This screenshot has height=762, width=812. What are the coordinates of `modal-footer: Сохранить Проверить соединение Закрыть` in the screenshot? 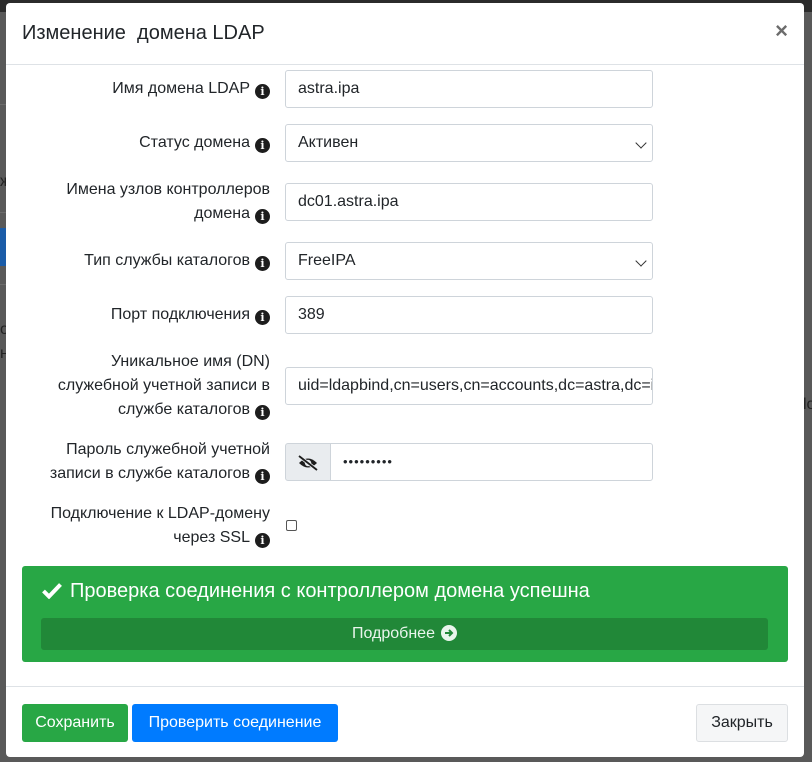 It's located at (405, 721).